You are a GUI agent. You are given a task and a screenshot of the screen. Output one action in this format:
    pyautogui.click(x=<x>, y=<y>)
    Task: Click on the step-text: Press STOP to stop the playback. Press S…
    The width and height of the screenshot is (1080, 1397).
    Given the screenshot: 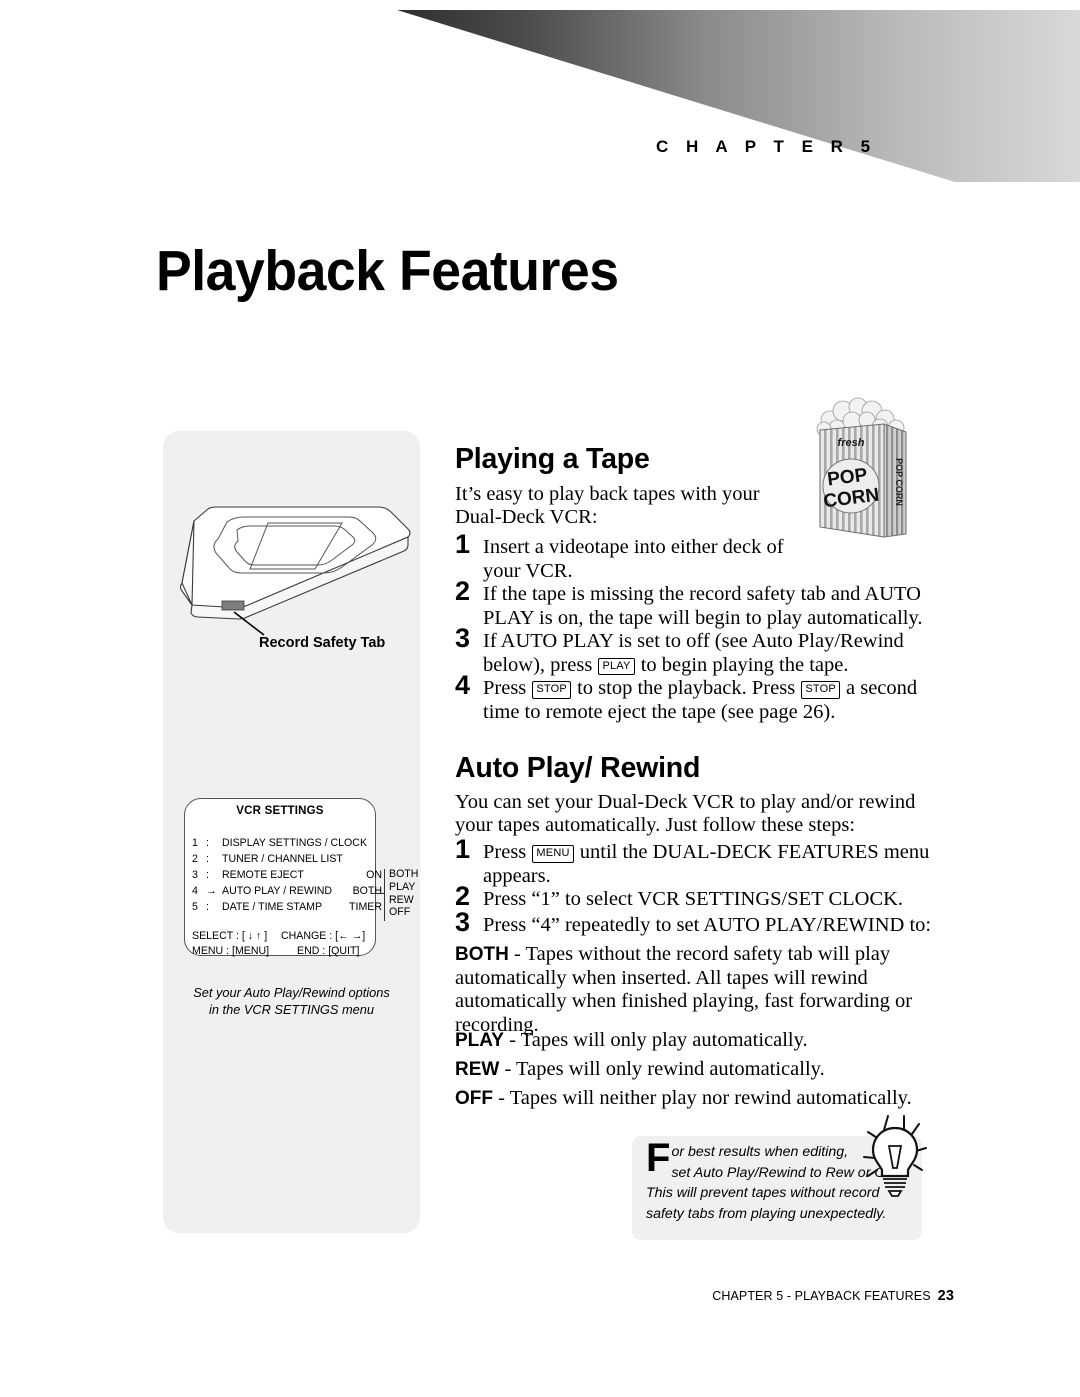 What is the action you would take?
    pyautogui.click(x=700, y=700)
    